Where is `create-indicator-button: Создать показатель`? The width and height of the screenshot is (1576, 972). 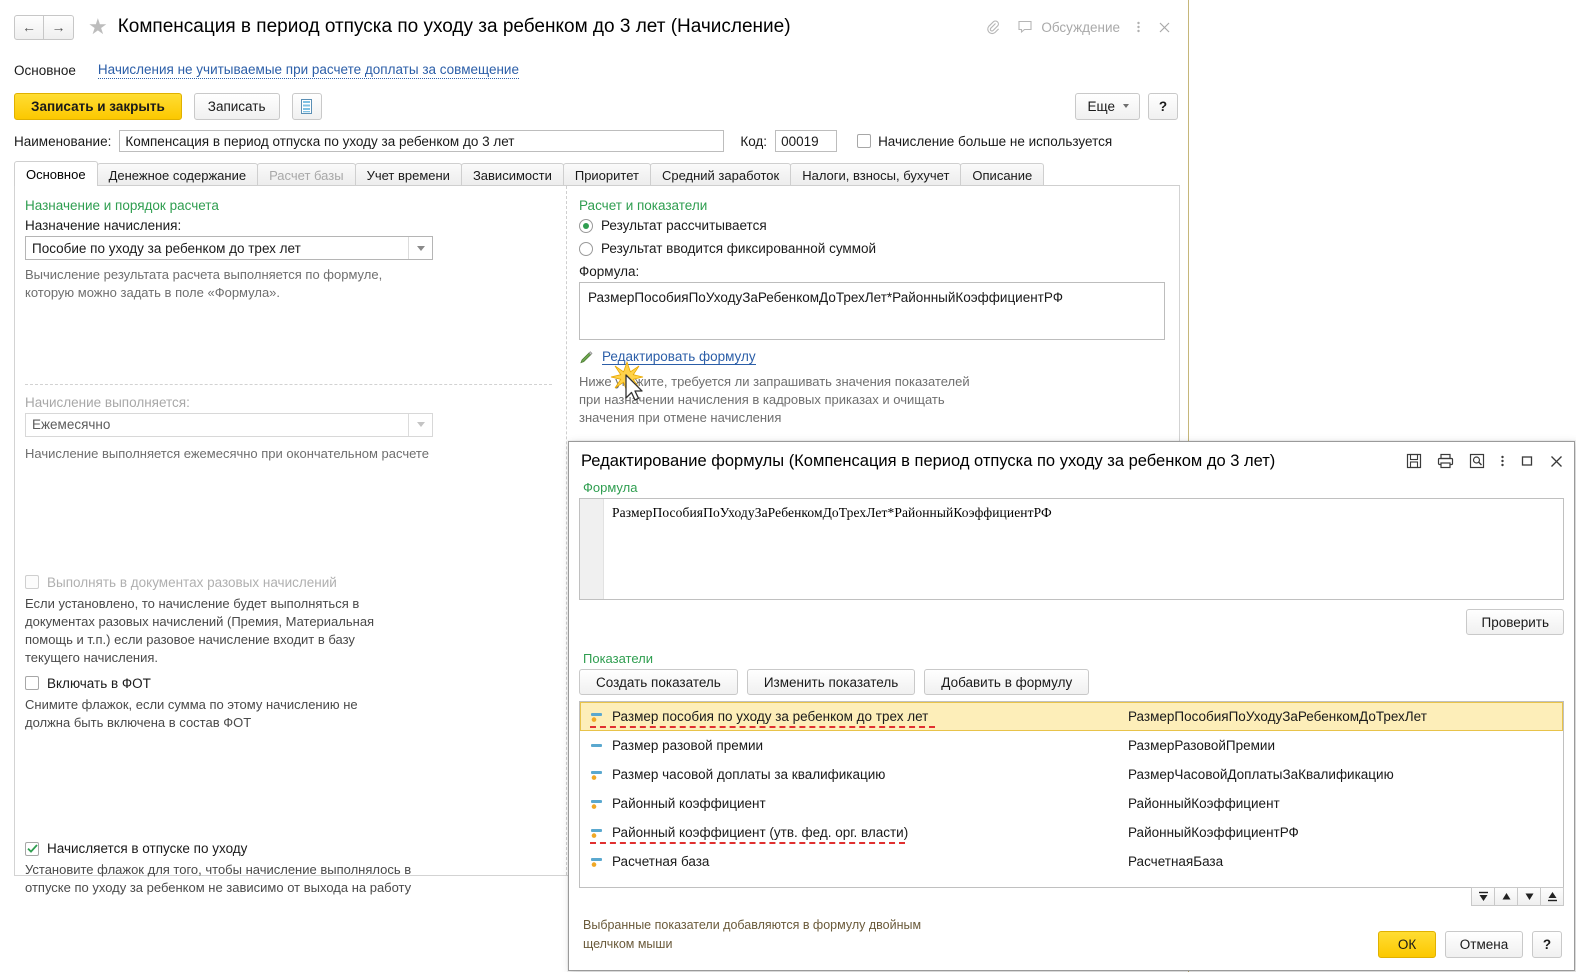
create-indicator-button: Создать показатель is located at coordinates (658, 682).